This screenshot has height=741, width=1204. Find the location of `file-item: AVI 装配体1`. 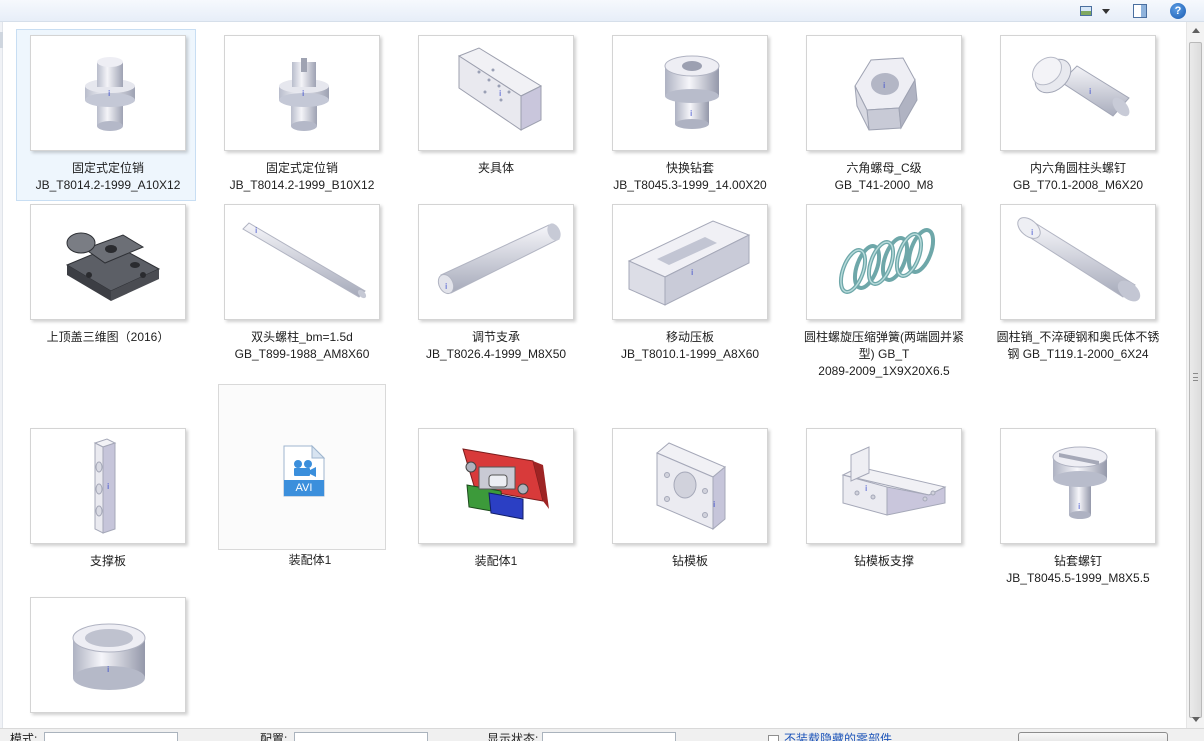

file-item: AVI 装配体1 is located at coordinates (307, 476).